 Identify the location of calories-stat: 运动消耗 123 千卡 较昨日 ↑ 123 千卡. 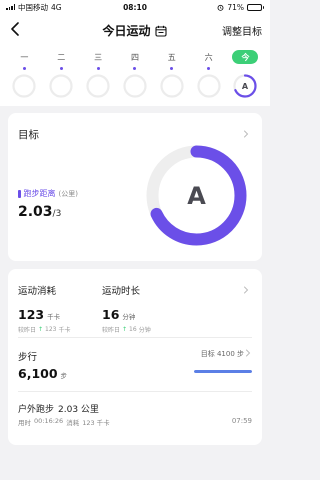
(44, 308).